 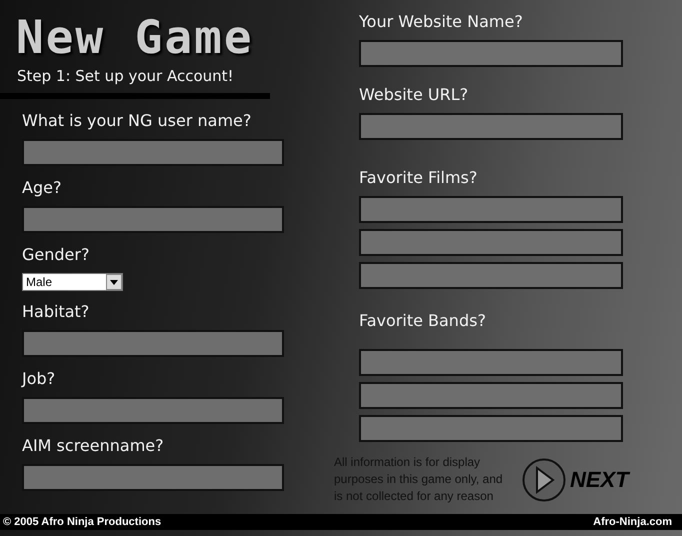 What do you see at coordinates (137, 121) in the screenshot?
I see `field-label: What is your NG user name?` at bounding box center [137, 121].